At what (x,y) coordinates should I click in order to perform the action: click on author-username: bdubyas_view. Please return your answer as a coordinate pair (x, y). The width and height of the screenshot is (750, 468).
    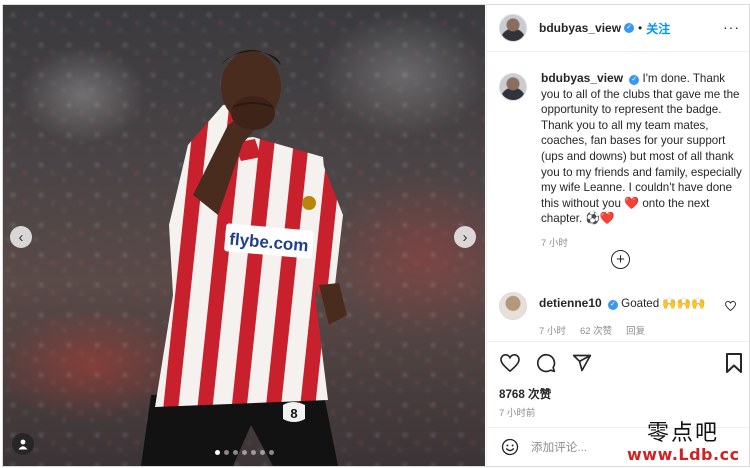
    Looking at the image, I should click on (580, 28).